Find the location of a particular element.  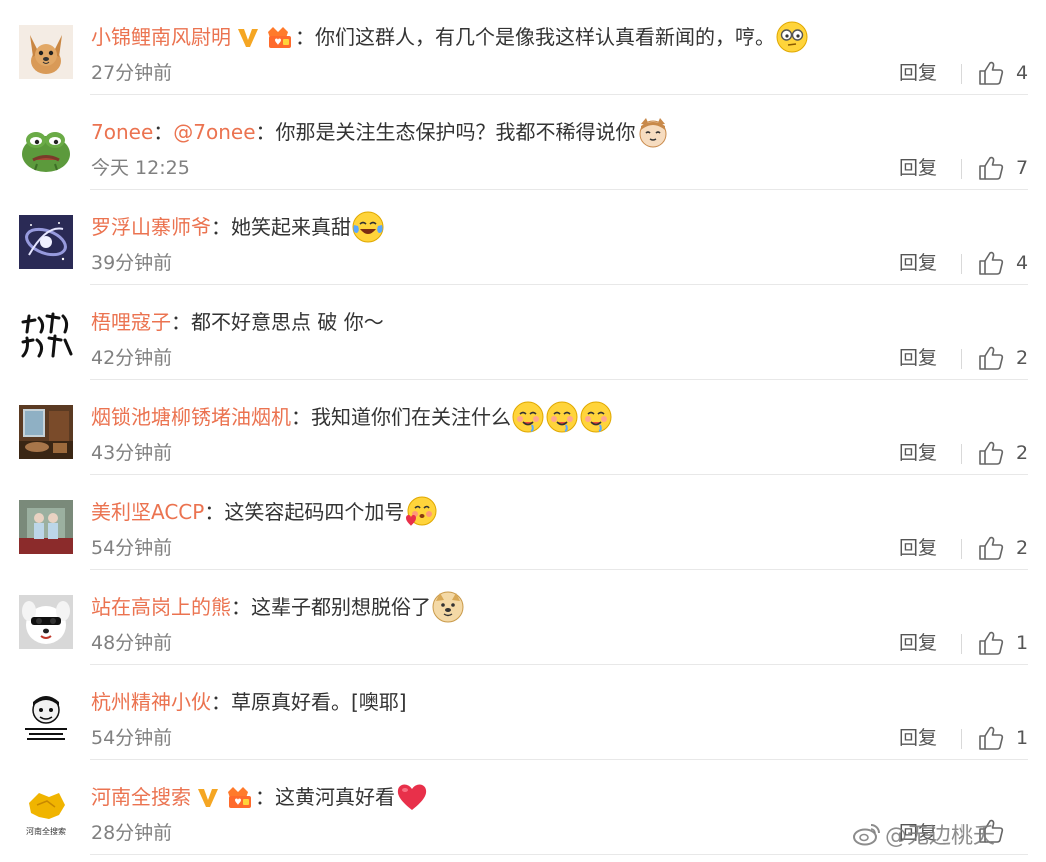

username-link: 杭州精神小伙 is located at coordinates (151, 702).